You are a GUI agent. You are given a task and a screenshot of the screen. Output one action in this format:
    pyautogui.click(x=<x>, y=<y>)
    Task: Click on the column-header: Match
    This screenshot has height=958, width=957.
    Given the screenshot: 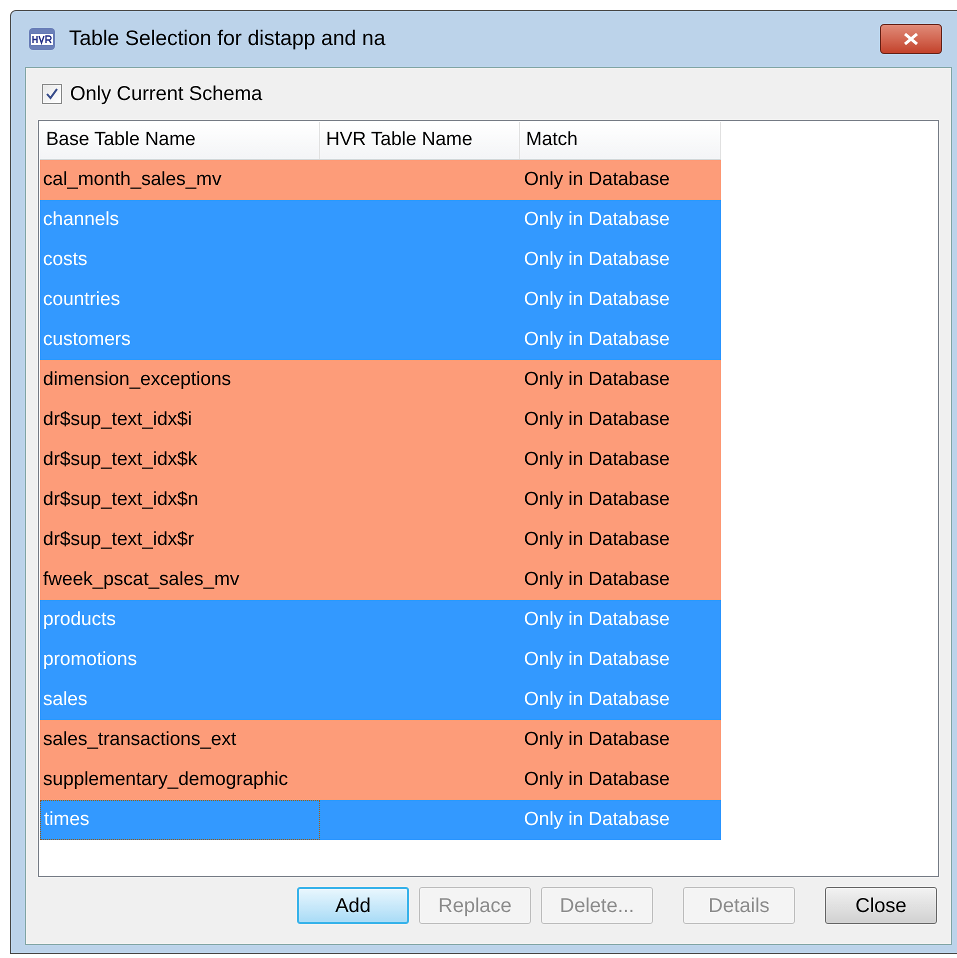 What is the action you would take?
    pyautogui.click(x=620, y=140)
    